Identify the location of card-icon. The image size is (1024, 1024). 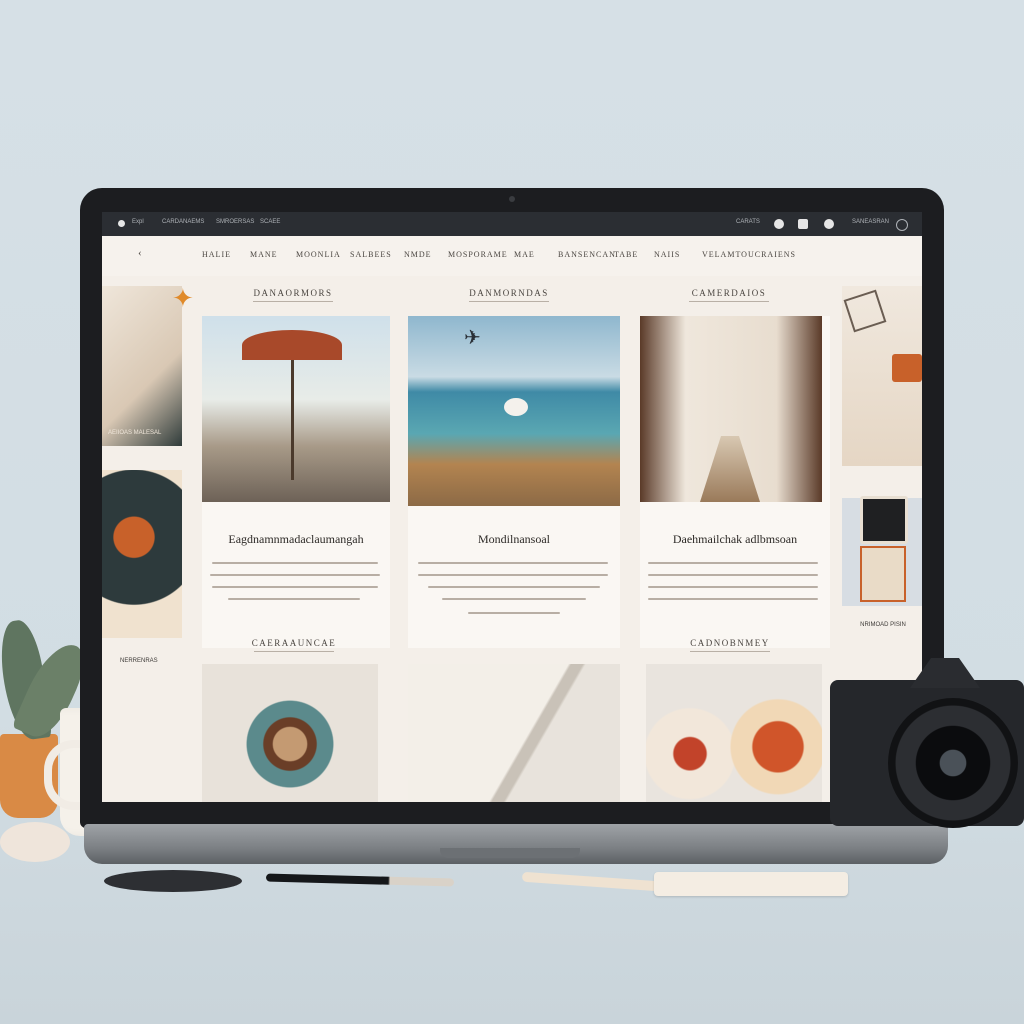
(907, 368).